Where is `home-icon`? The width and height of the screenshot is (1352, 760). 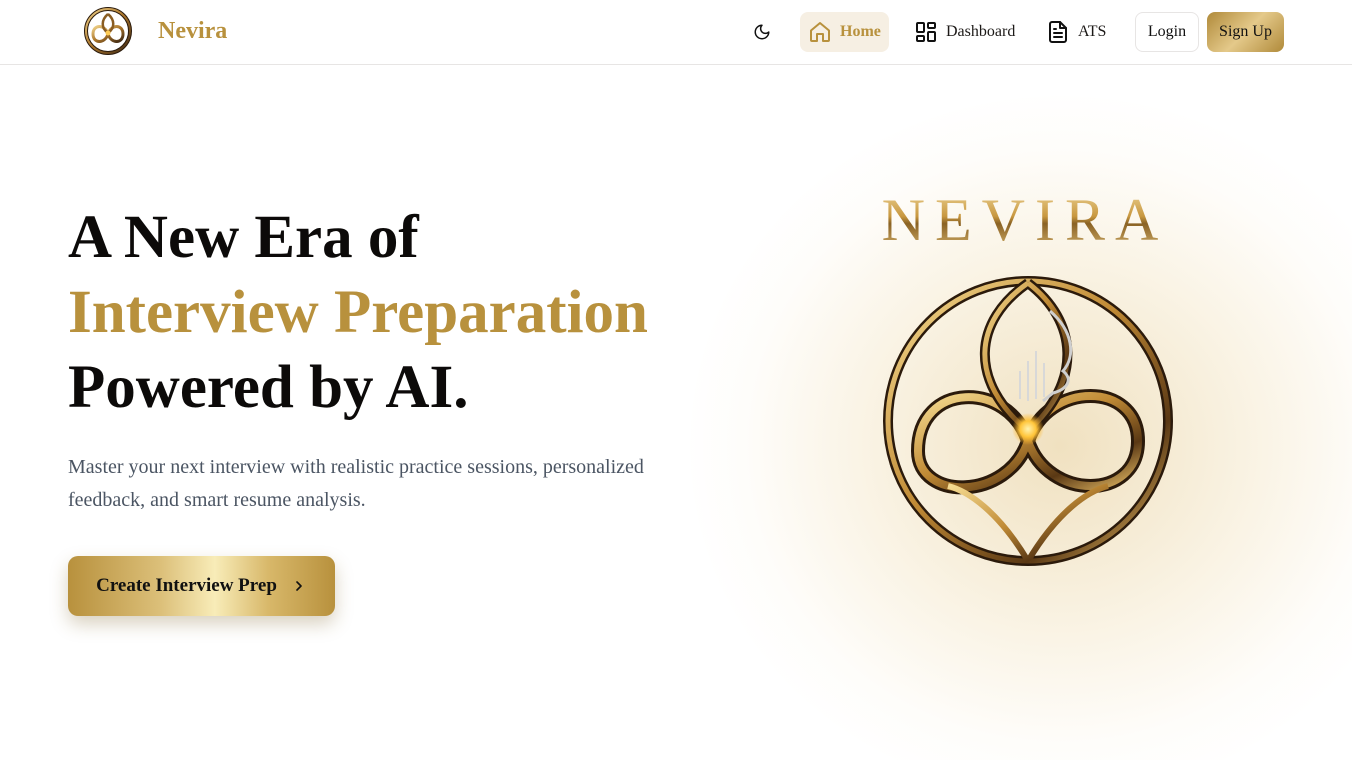 home-icon is located at coordinates (820, 32).